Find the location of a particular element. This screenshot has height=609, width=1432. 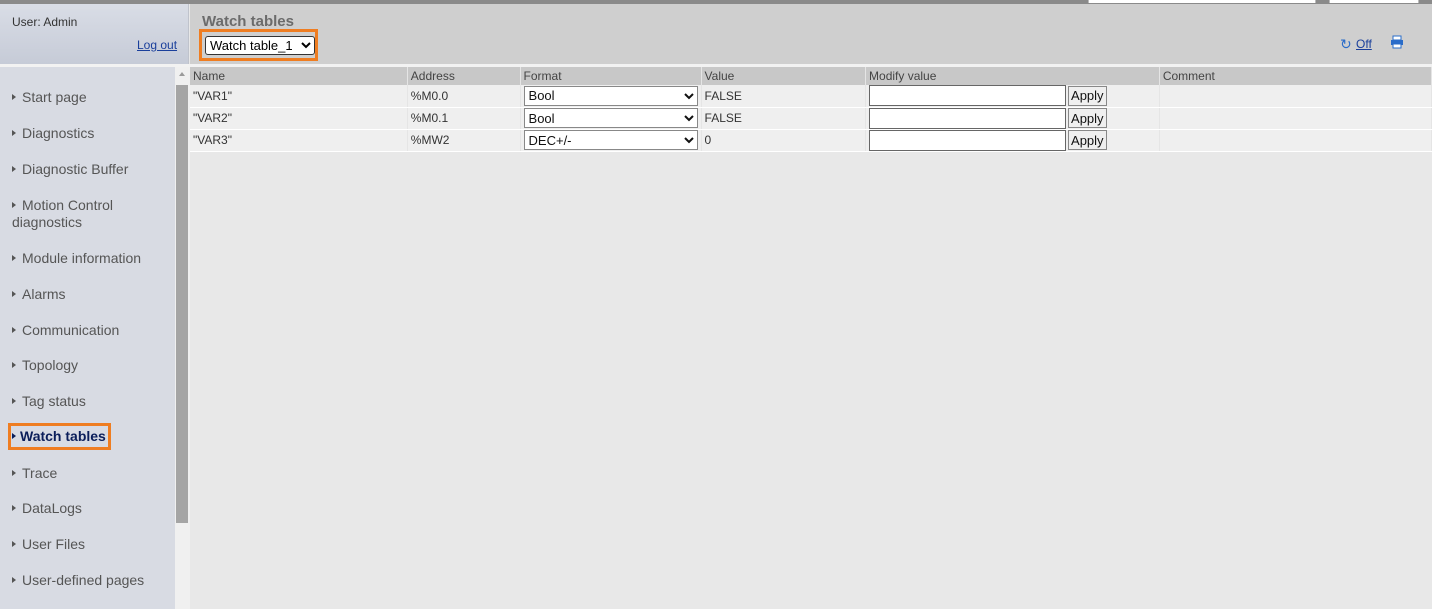

column-header-name: Name is located at coordinates (299, 76).